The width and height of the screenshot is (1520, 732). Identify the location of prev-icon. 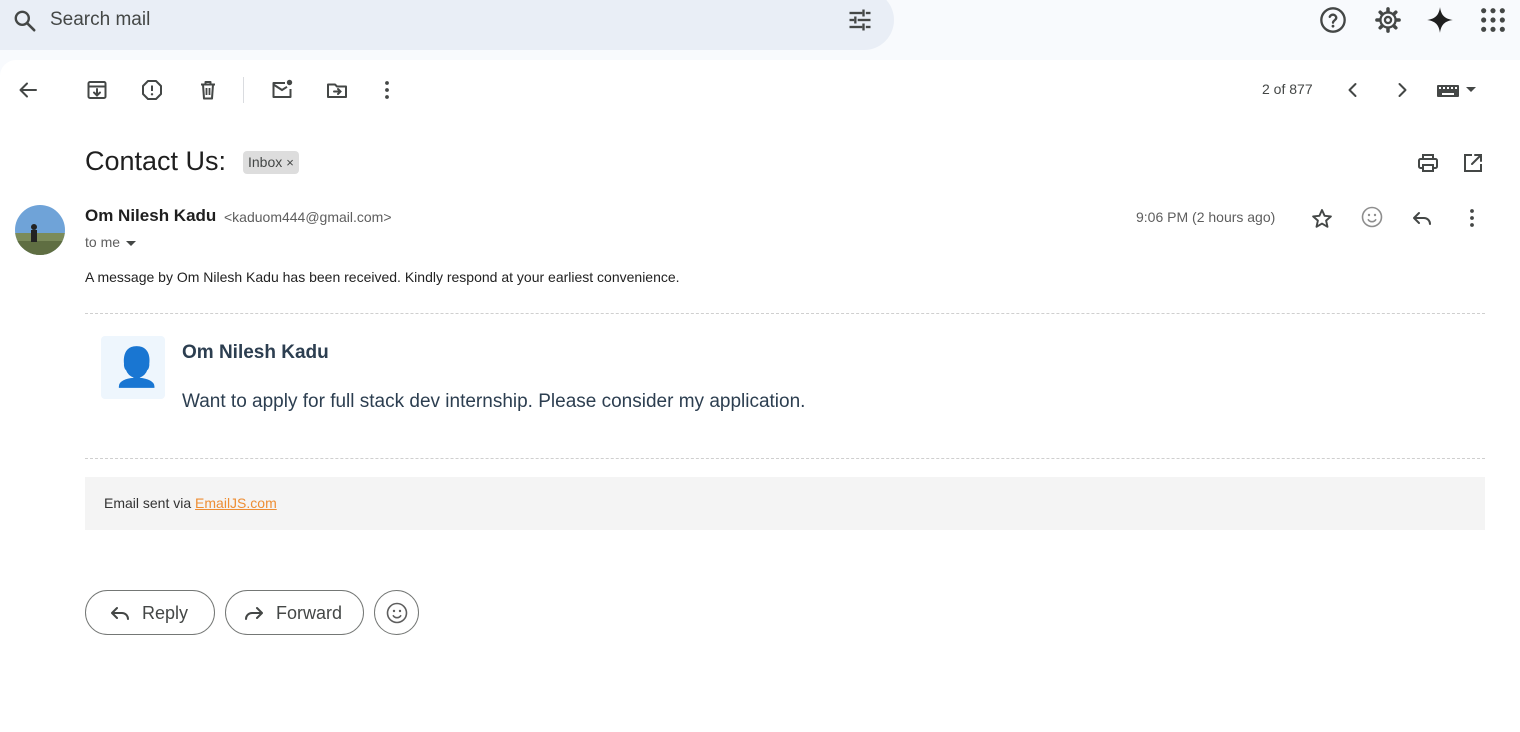
(1353, 90).